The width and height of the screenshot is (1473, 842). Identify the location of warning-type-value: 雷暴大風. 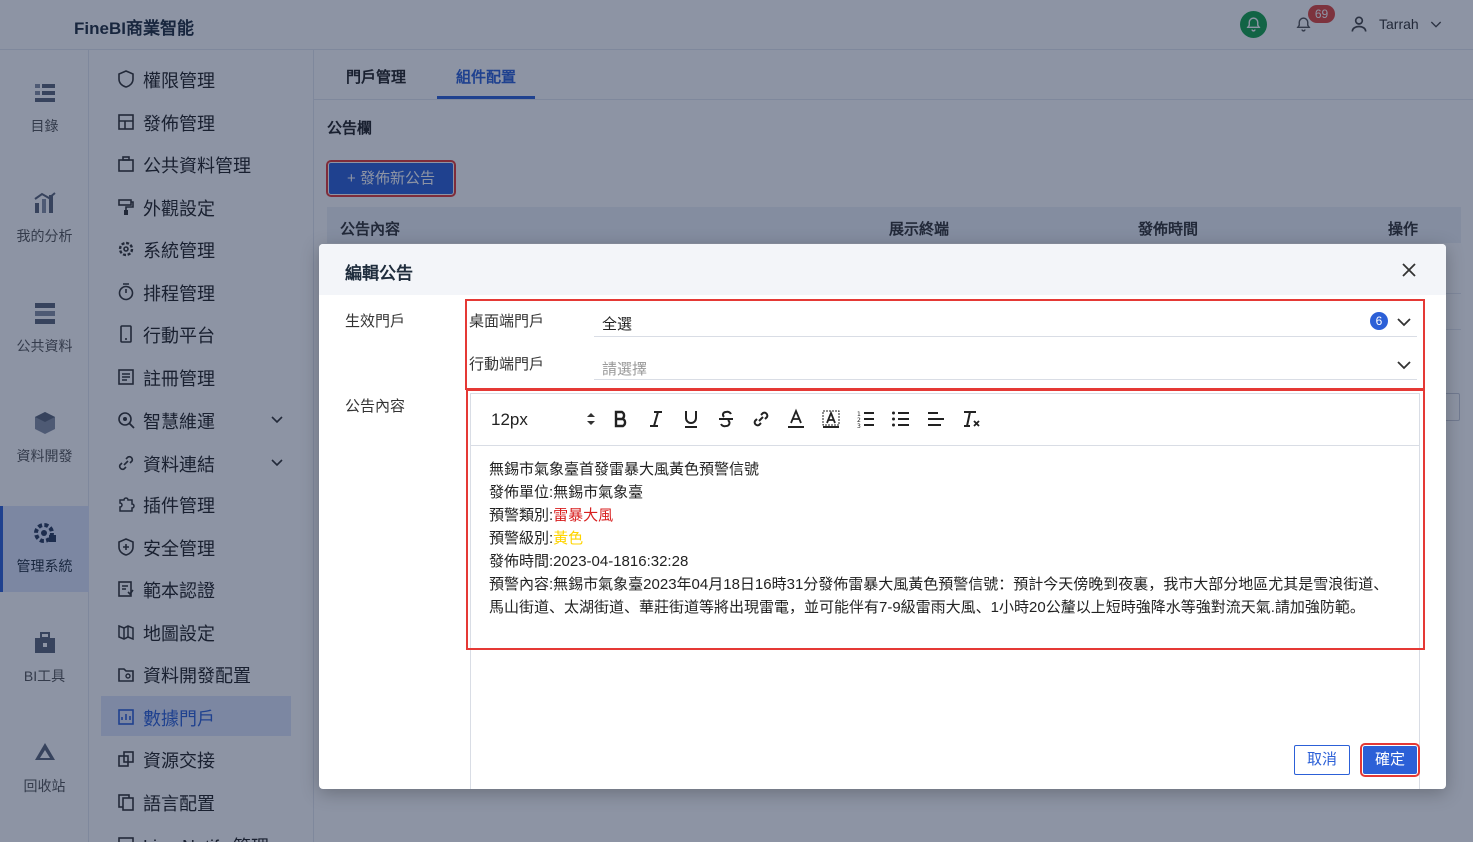
(583, 515).